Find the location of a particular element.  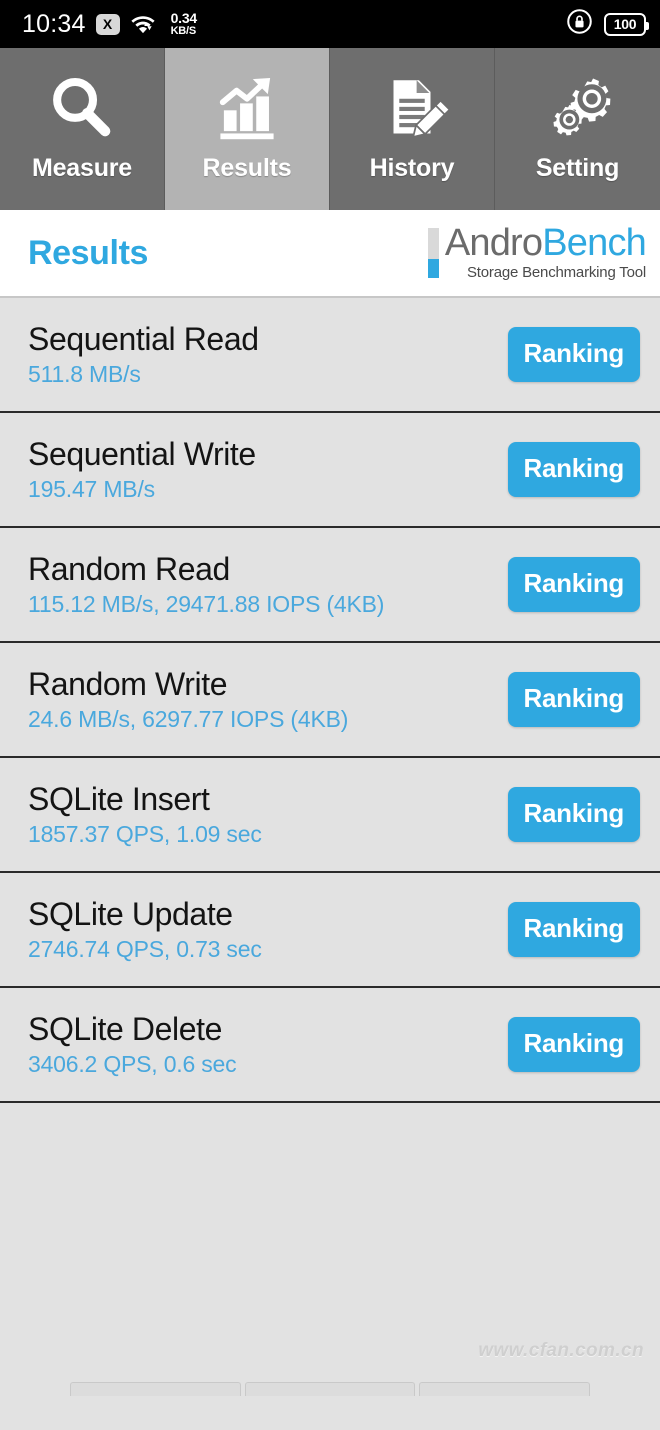

result-value: 195.47 MB/s is located at coordinates (91, 488).